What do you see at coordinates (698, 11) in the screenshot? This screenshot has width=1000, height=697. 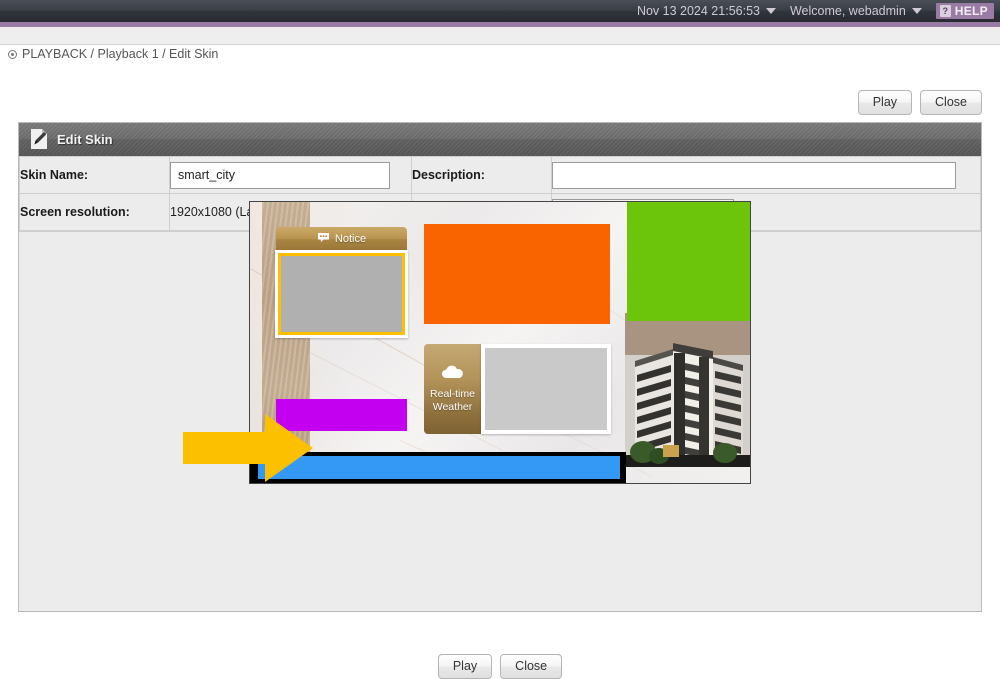 I see `datetime-label: Nov 13 2024 21:56:53` at bounding box center [698, 11].